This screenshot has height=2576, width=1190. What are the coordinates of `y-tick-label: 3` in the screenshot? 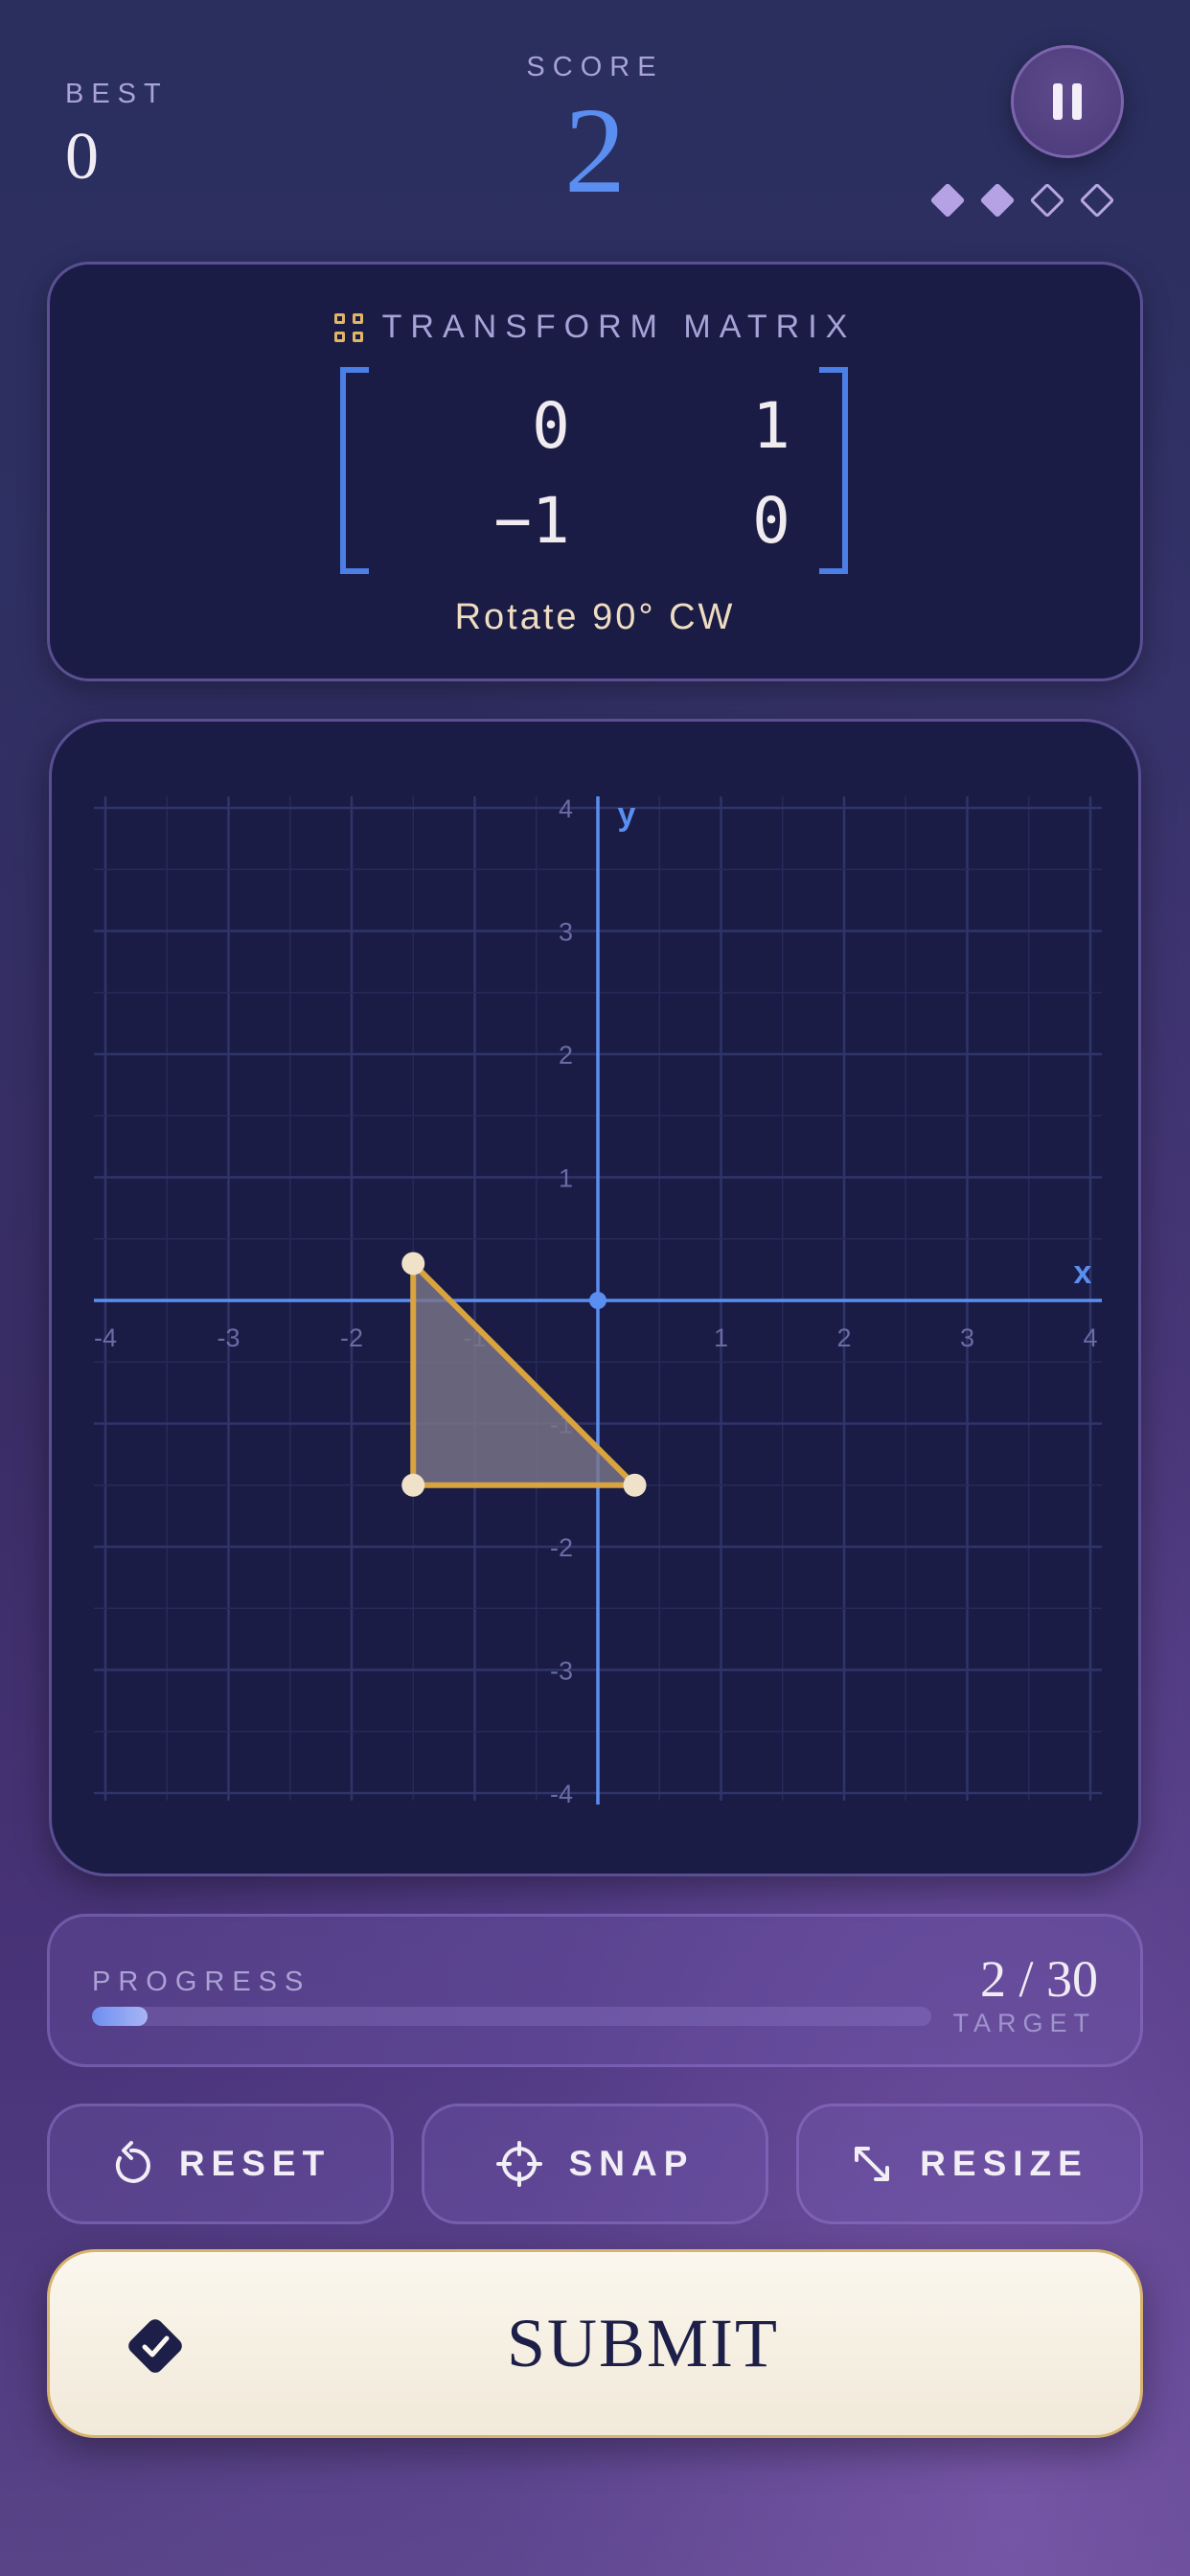 It's located at (566, 932).